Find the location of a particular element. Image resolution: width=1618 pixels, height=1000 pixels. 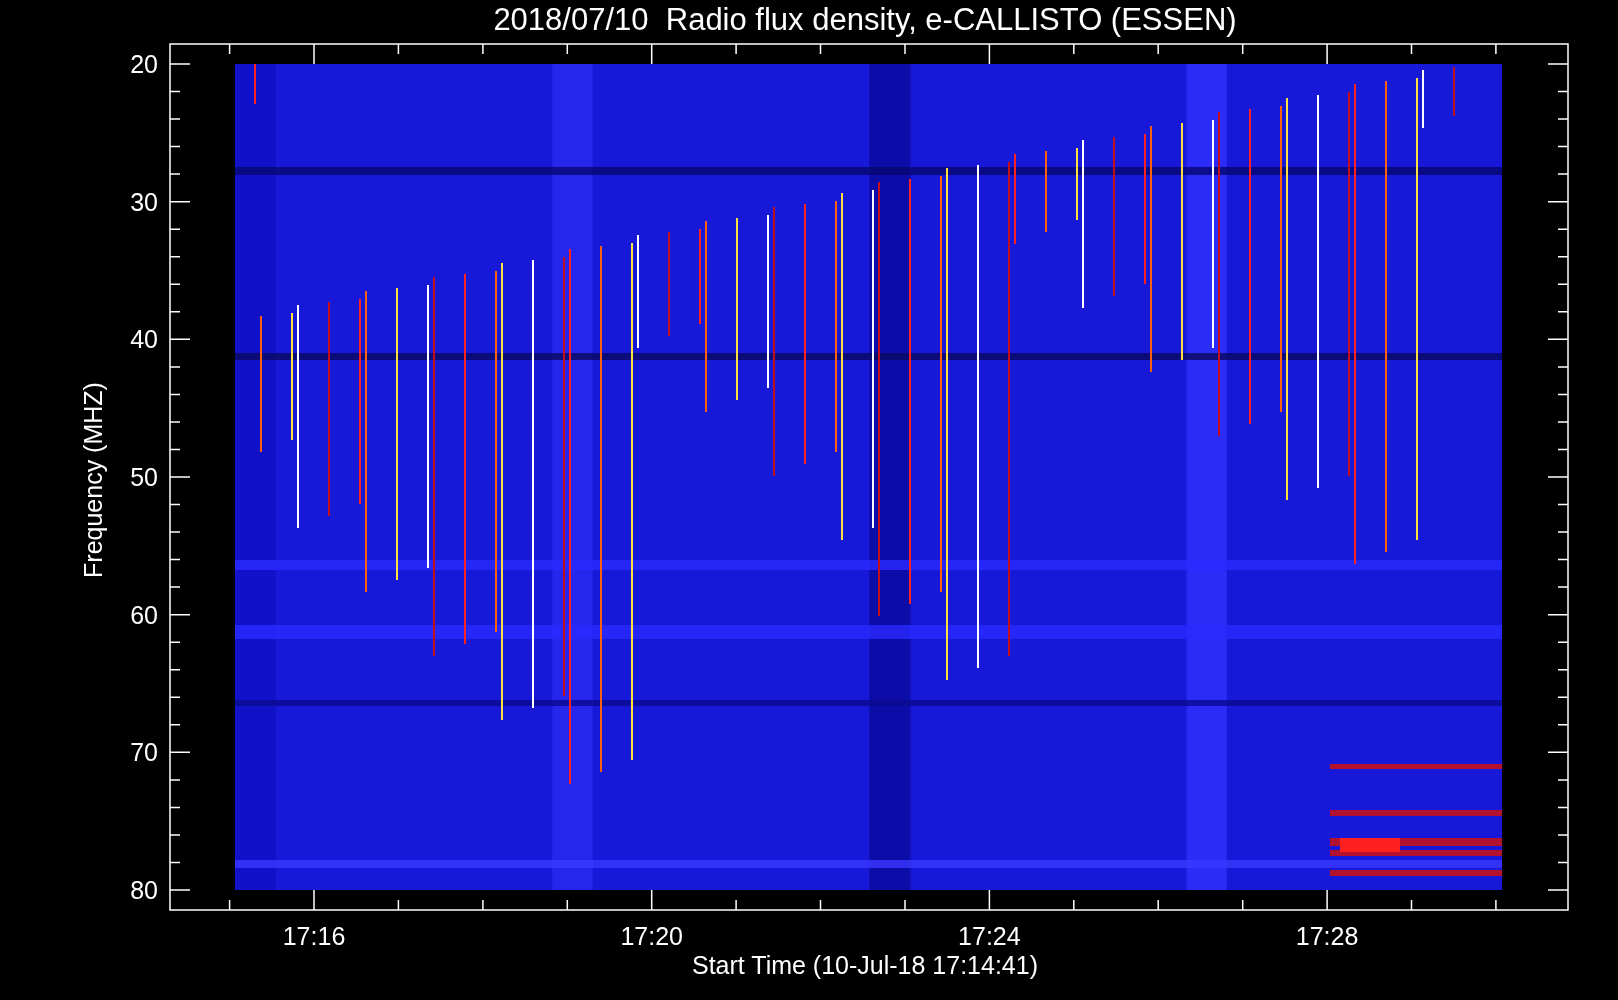

axis-tick-label: 70 is located at coordinates (144, 752).